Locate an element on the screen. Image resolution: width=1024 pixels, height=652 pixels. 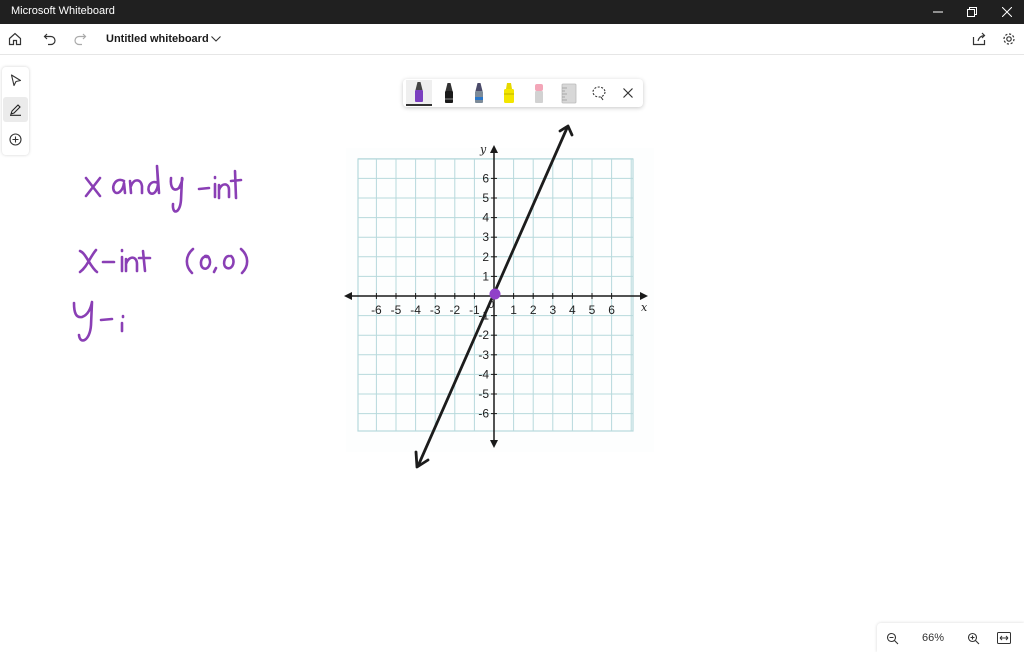
graph-background is located at coordinates (500, 300).